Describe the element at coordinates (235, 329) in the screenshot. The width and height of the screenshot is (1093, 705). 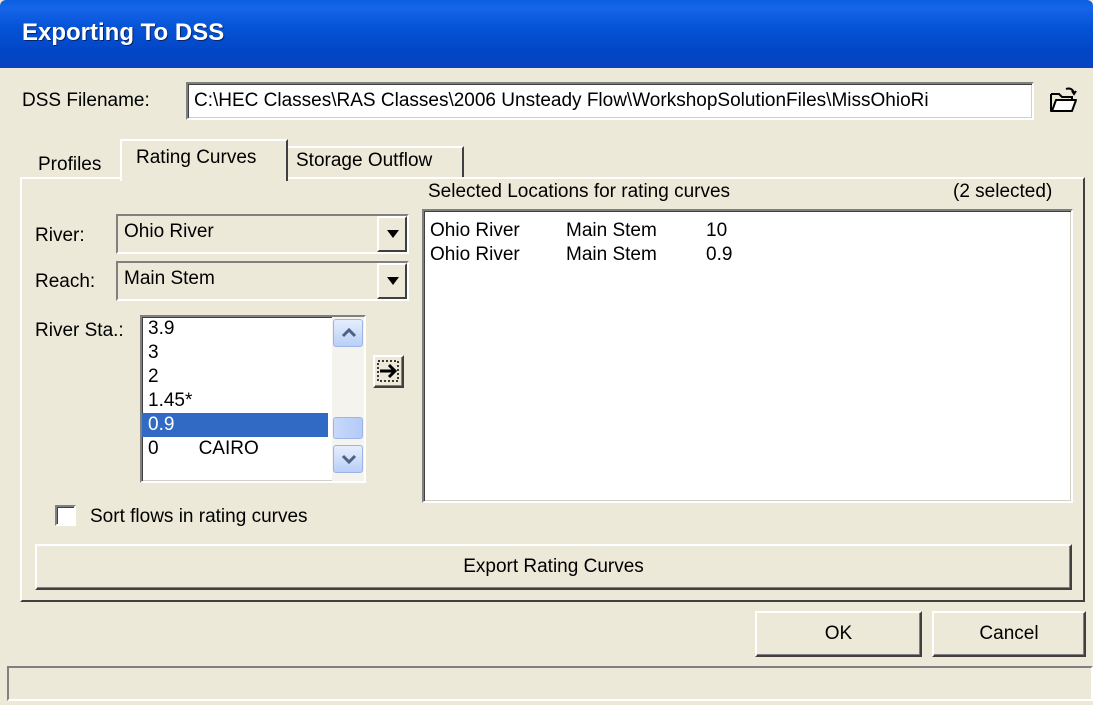
I see `list-item: 3.9` at that location.